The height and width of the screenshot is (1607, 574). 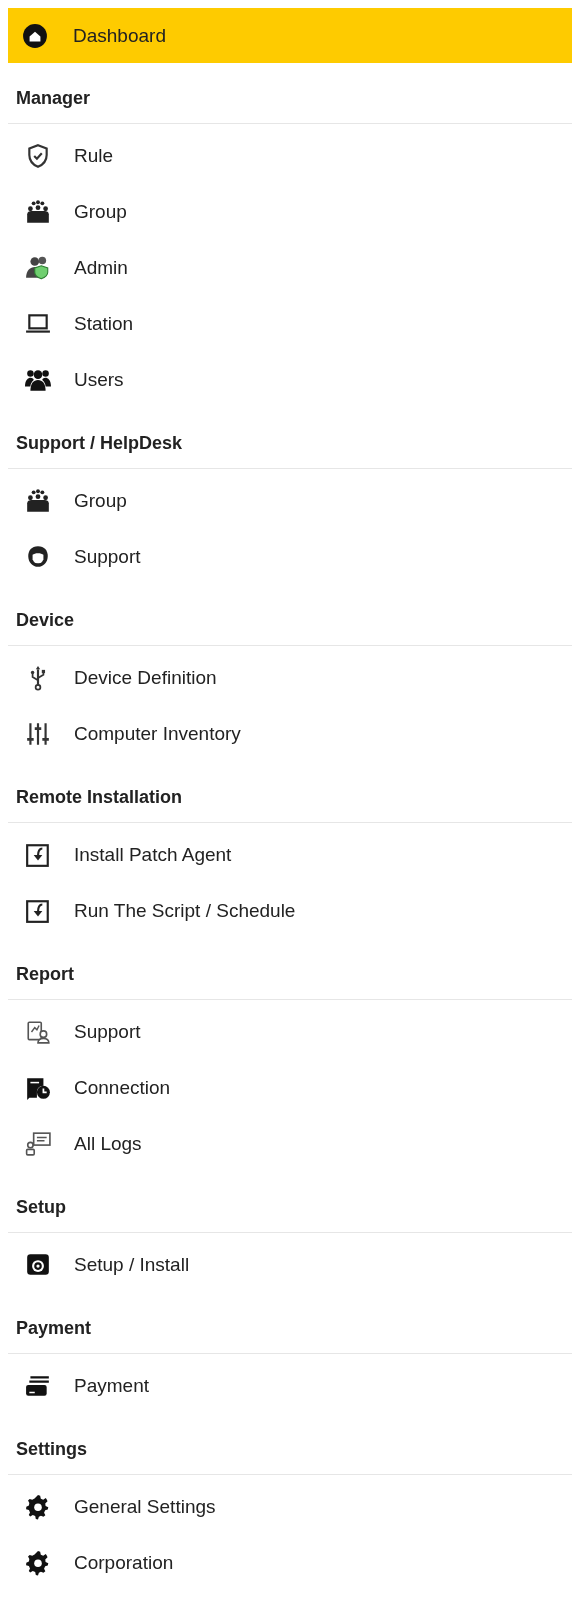 What do you see at coordinates (38, 1144) in the screenshot?
I see `presentation-user-icon` at bounding box center [38, 1144].